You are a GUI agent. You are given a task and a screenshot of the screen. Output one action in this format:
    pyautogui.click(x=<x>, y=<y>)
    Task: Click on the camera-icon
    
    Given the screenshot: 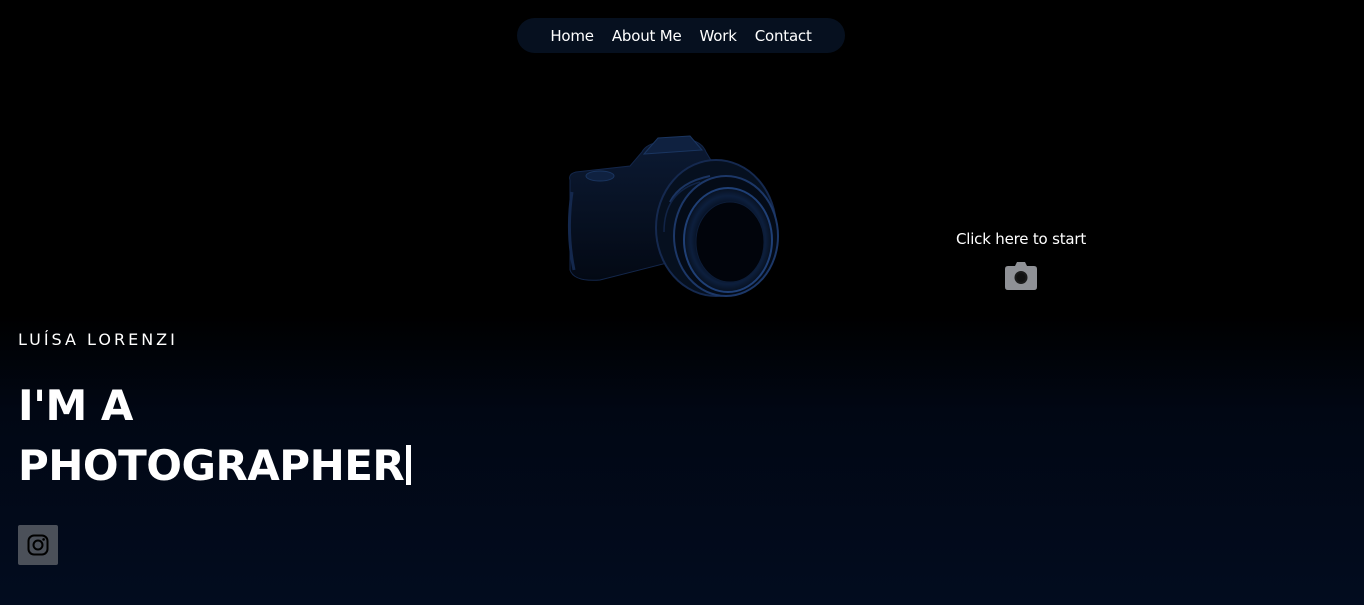 What is the action you would take?
    pyautogui.click(x=1021, y=276)
    